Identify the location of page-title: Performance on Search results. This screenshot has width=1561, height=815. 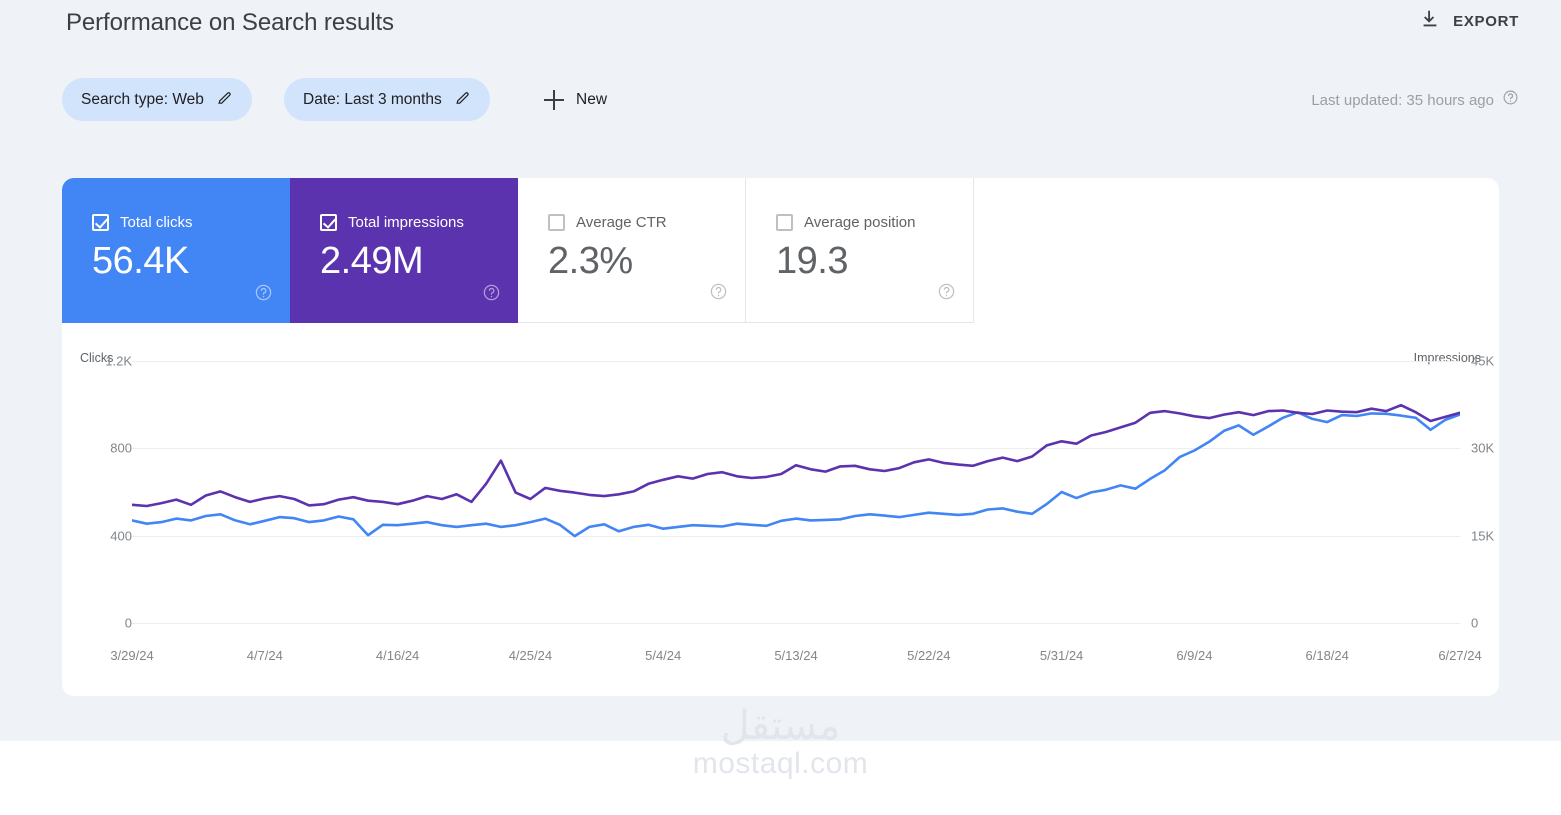
(230, 22).